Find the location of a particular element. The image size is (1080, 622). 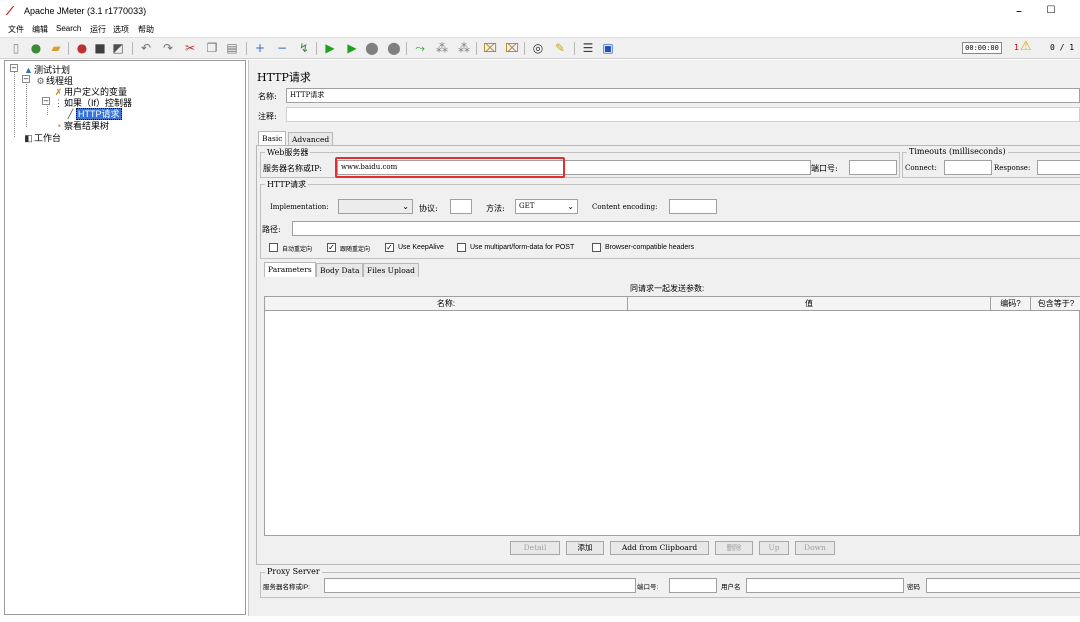

close-icon: ● is located at coordinates (82, 48).